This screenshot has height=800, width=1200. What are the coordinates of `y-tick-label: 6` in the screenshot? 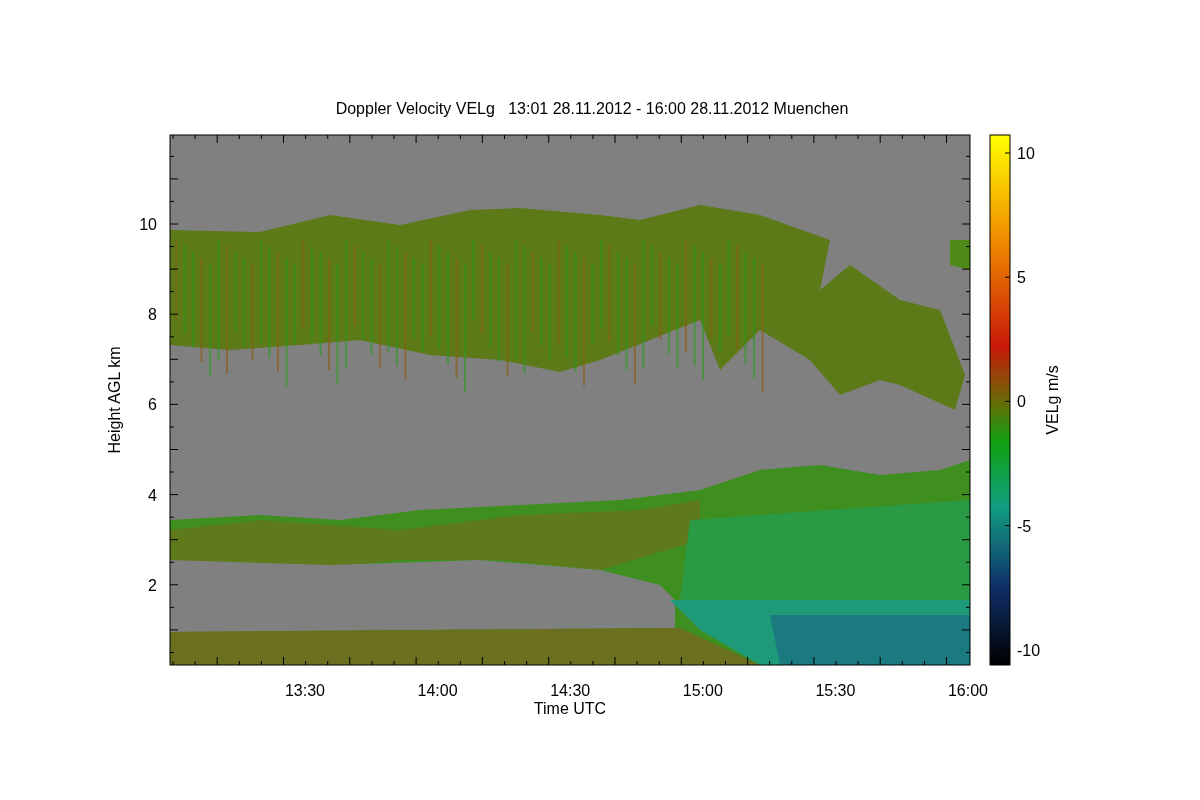 It's located at (152, 405).